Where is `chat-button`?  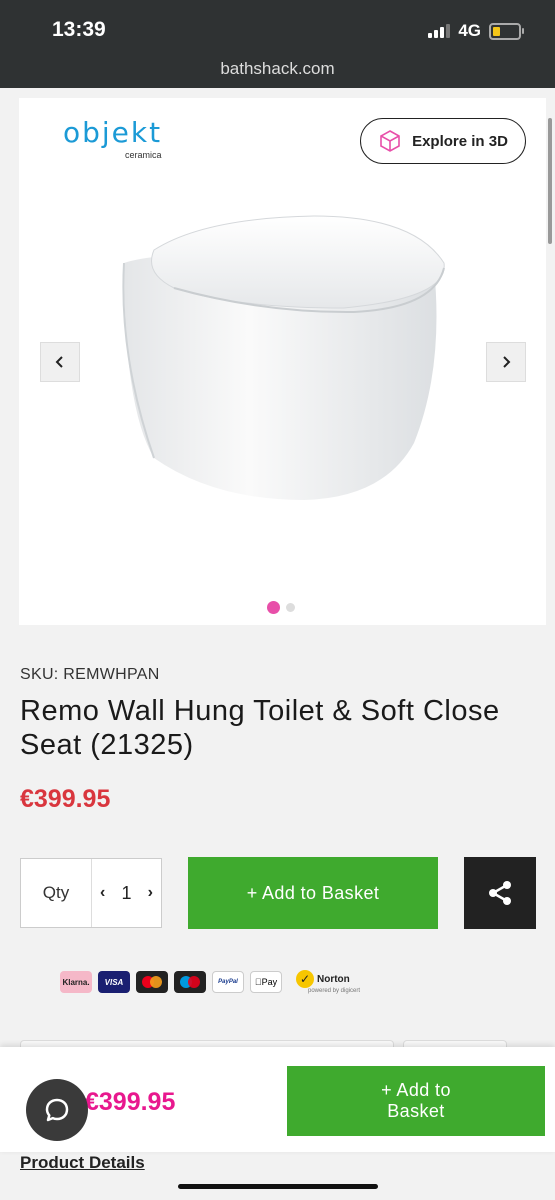 chat-button is located at coordinates (57, 1110).